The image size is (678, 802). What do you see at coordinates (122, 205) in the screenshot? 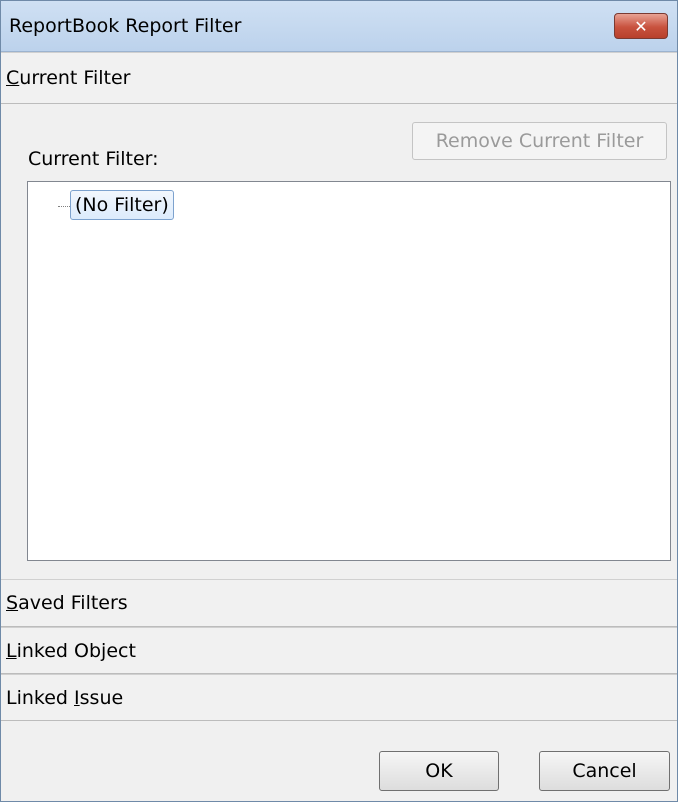
I see `tree-node-no-filter: (No Filter)` at bounding box center [122, 205].